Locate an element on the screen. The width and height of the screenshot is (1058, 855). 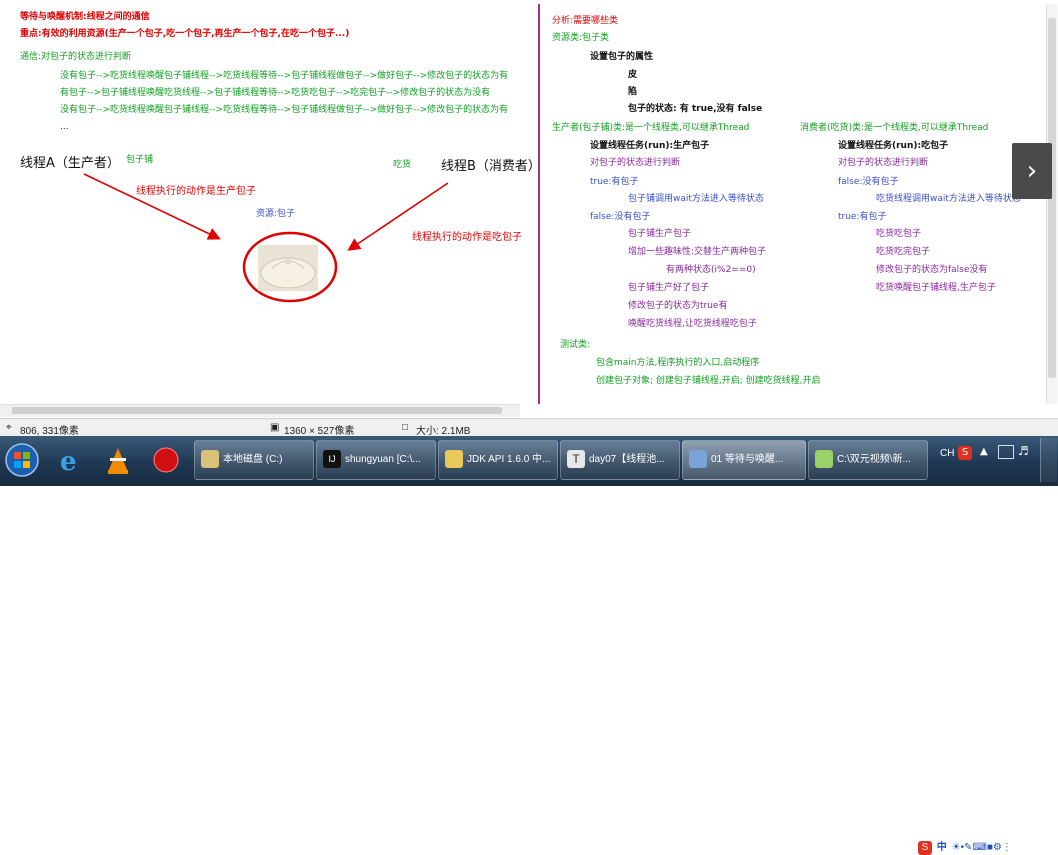
image-dims: 1360 × 527像素 is located at coordinates (319, 431).